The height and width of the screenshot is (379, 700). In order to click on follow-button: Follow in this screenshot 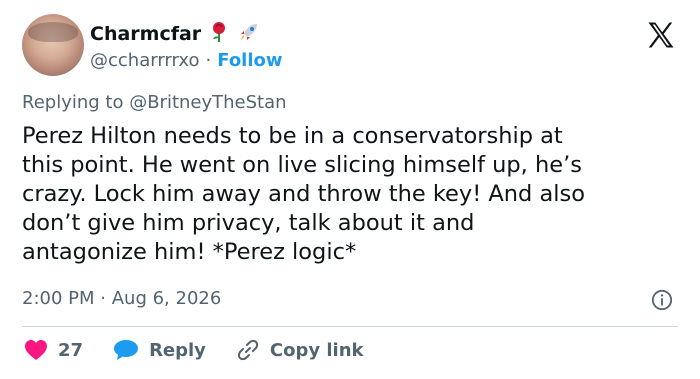, I will do `click(249, 60)`.